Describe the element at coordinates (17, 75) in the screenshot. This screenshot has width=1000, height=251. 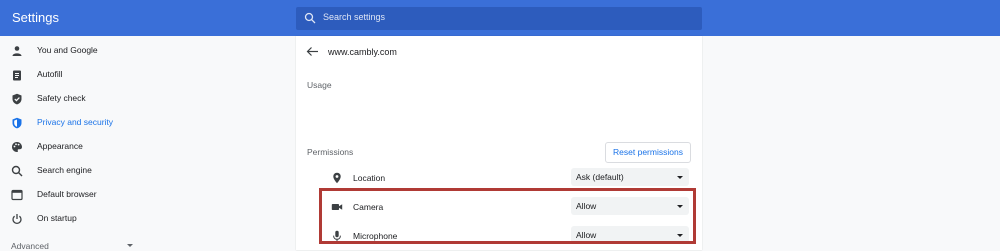
I see `clipboard-icon` at that location.